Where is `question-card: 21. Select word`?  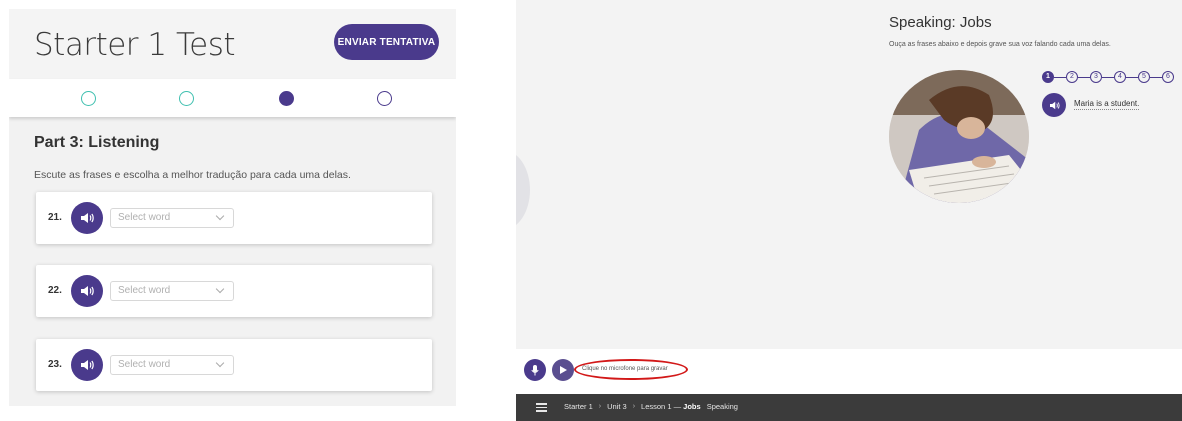
question-card: 21. Select word is located at coordinates (234, 218).